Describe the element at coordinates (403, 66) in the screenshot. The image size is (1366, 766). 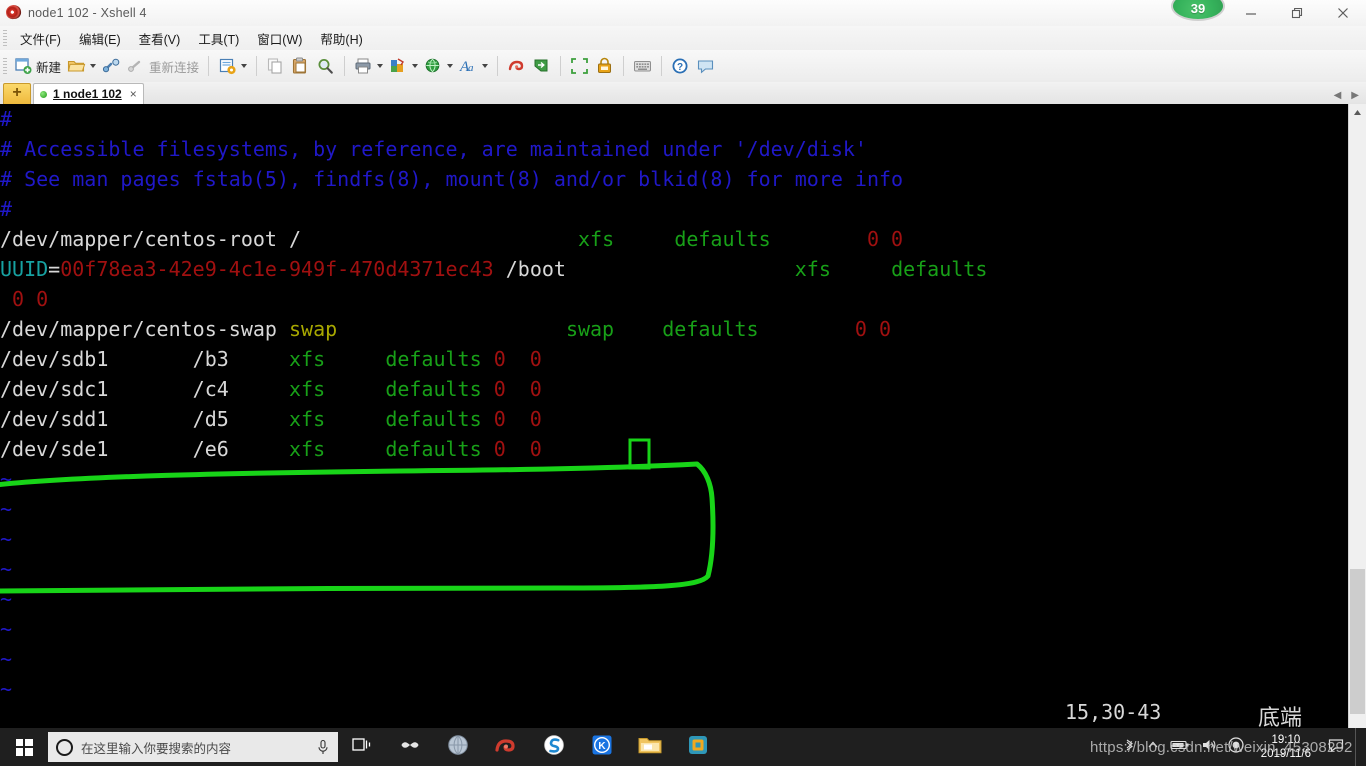
I see `color-scheme-button` at that location.